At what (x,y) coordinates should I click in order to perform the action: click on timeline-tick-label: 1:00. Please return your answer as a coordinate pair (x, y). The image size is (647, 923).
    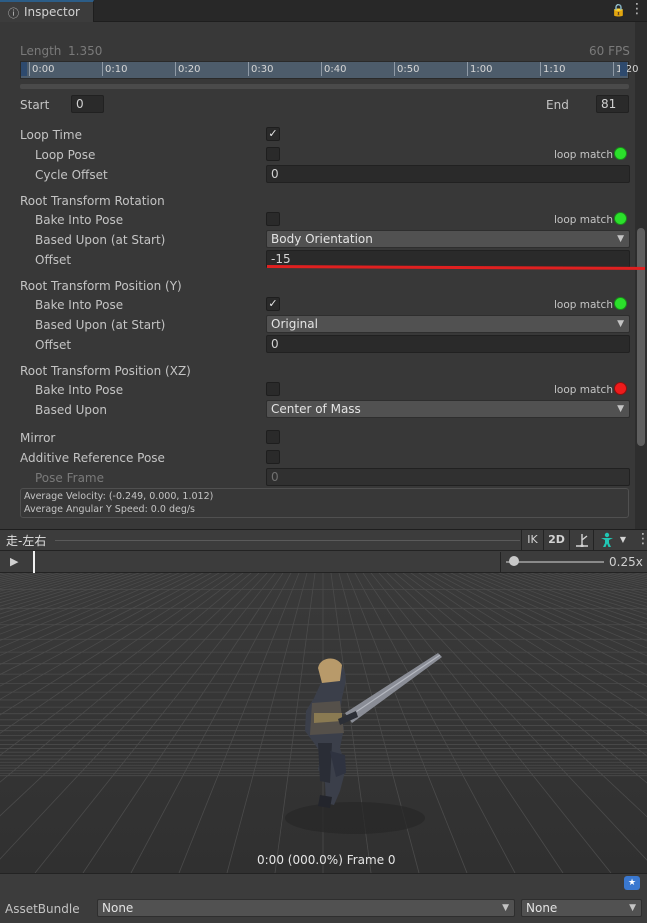
    Looking at the image, I should click on (481, 69).